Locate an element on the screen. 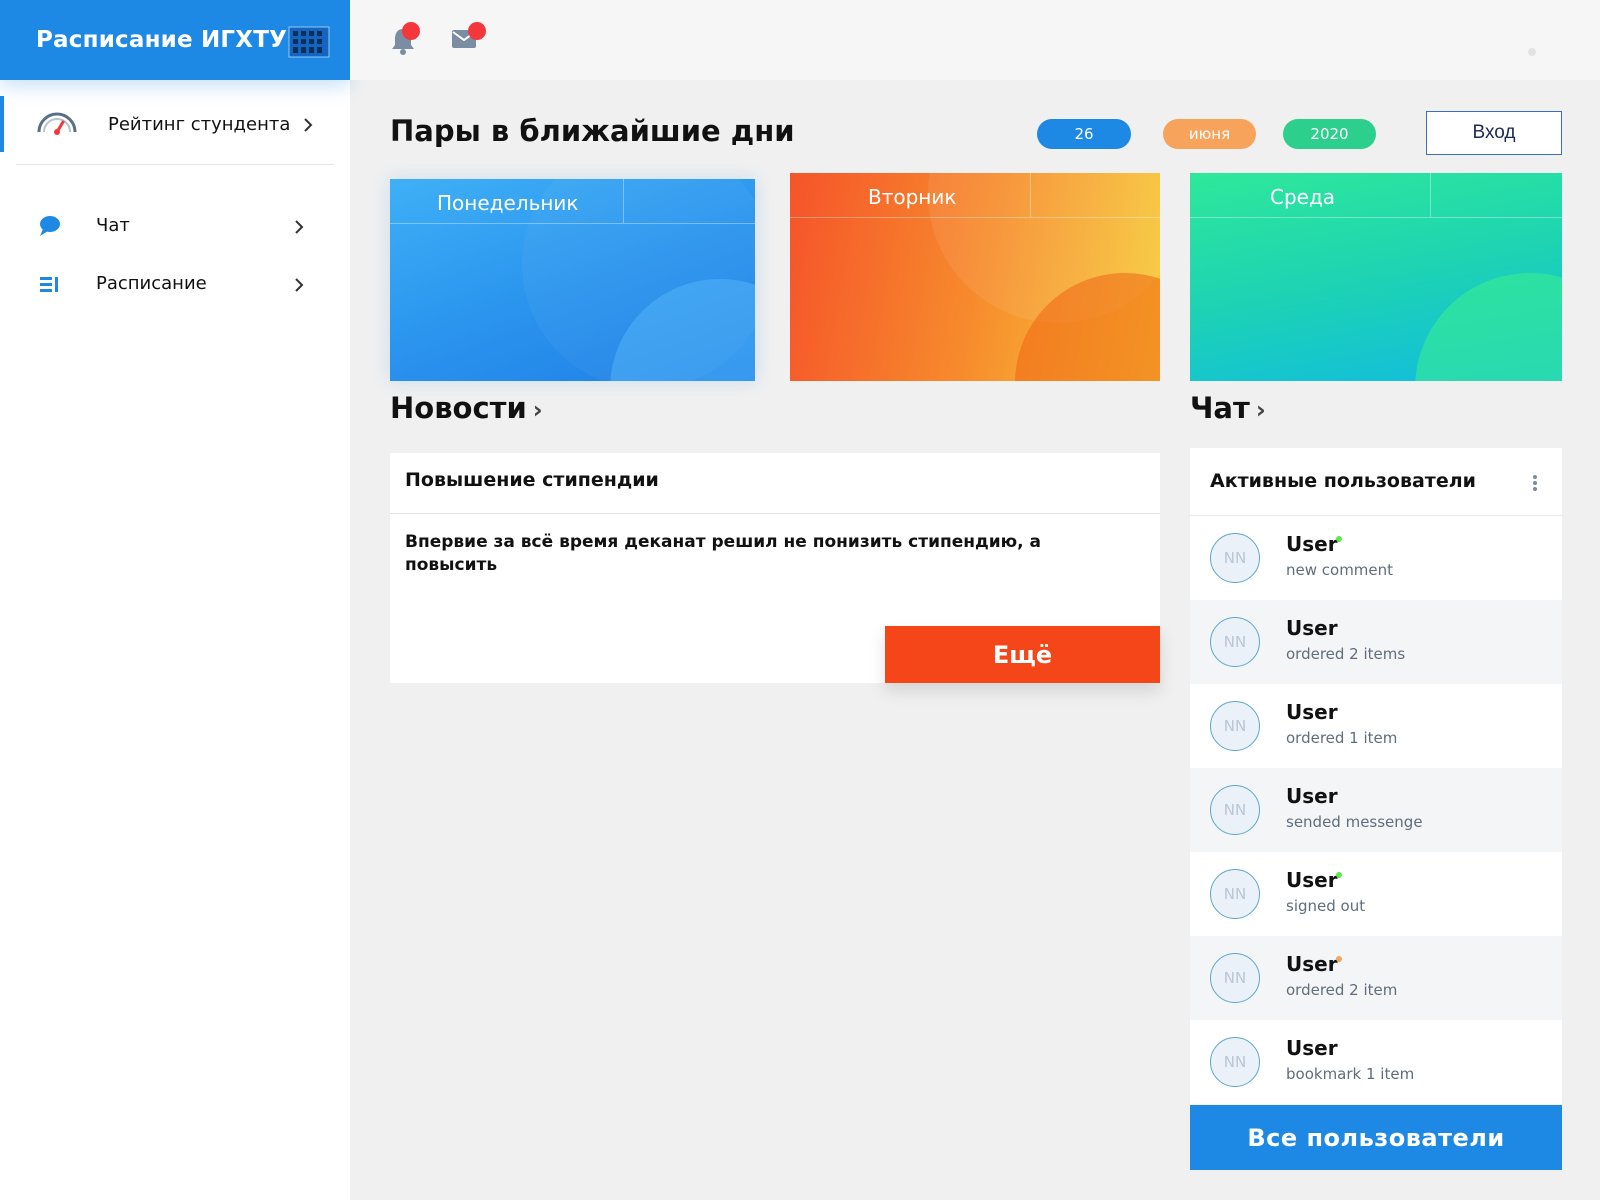 Image resolution: width=1600 pixels, height=1200 pixels. app-title: Расписание ИГХТУ is located at coordinates (162, 40).